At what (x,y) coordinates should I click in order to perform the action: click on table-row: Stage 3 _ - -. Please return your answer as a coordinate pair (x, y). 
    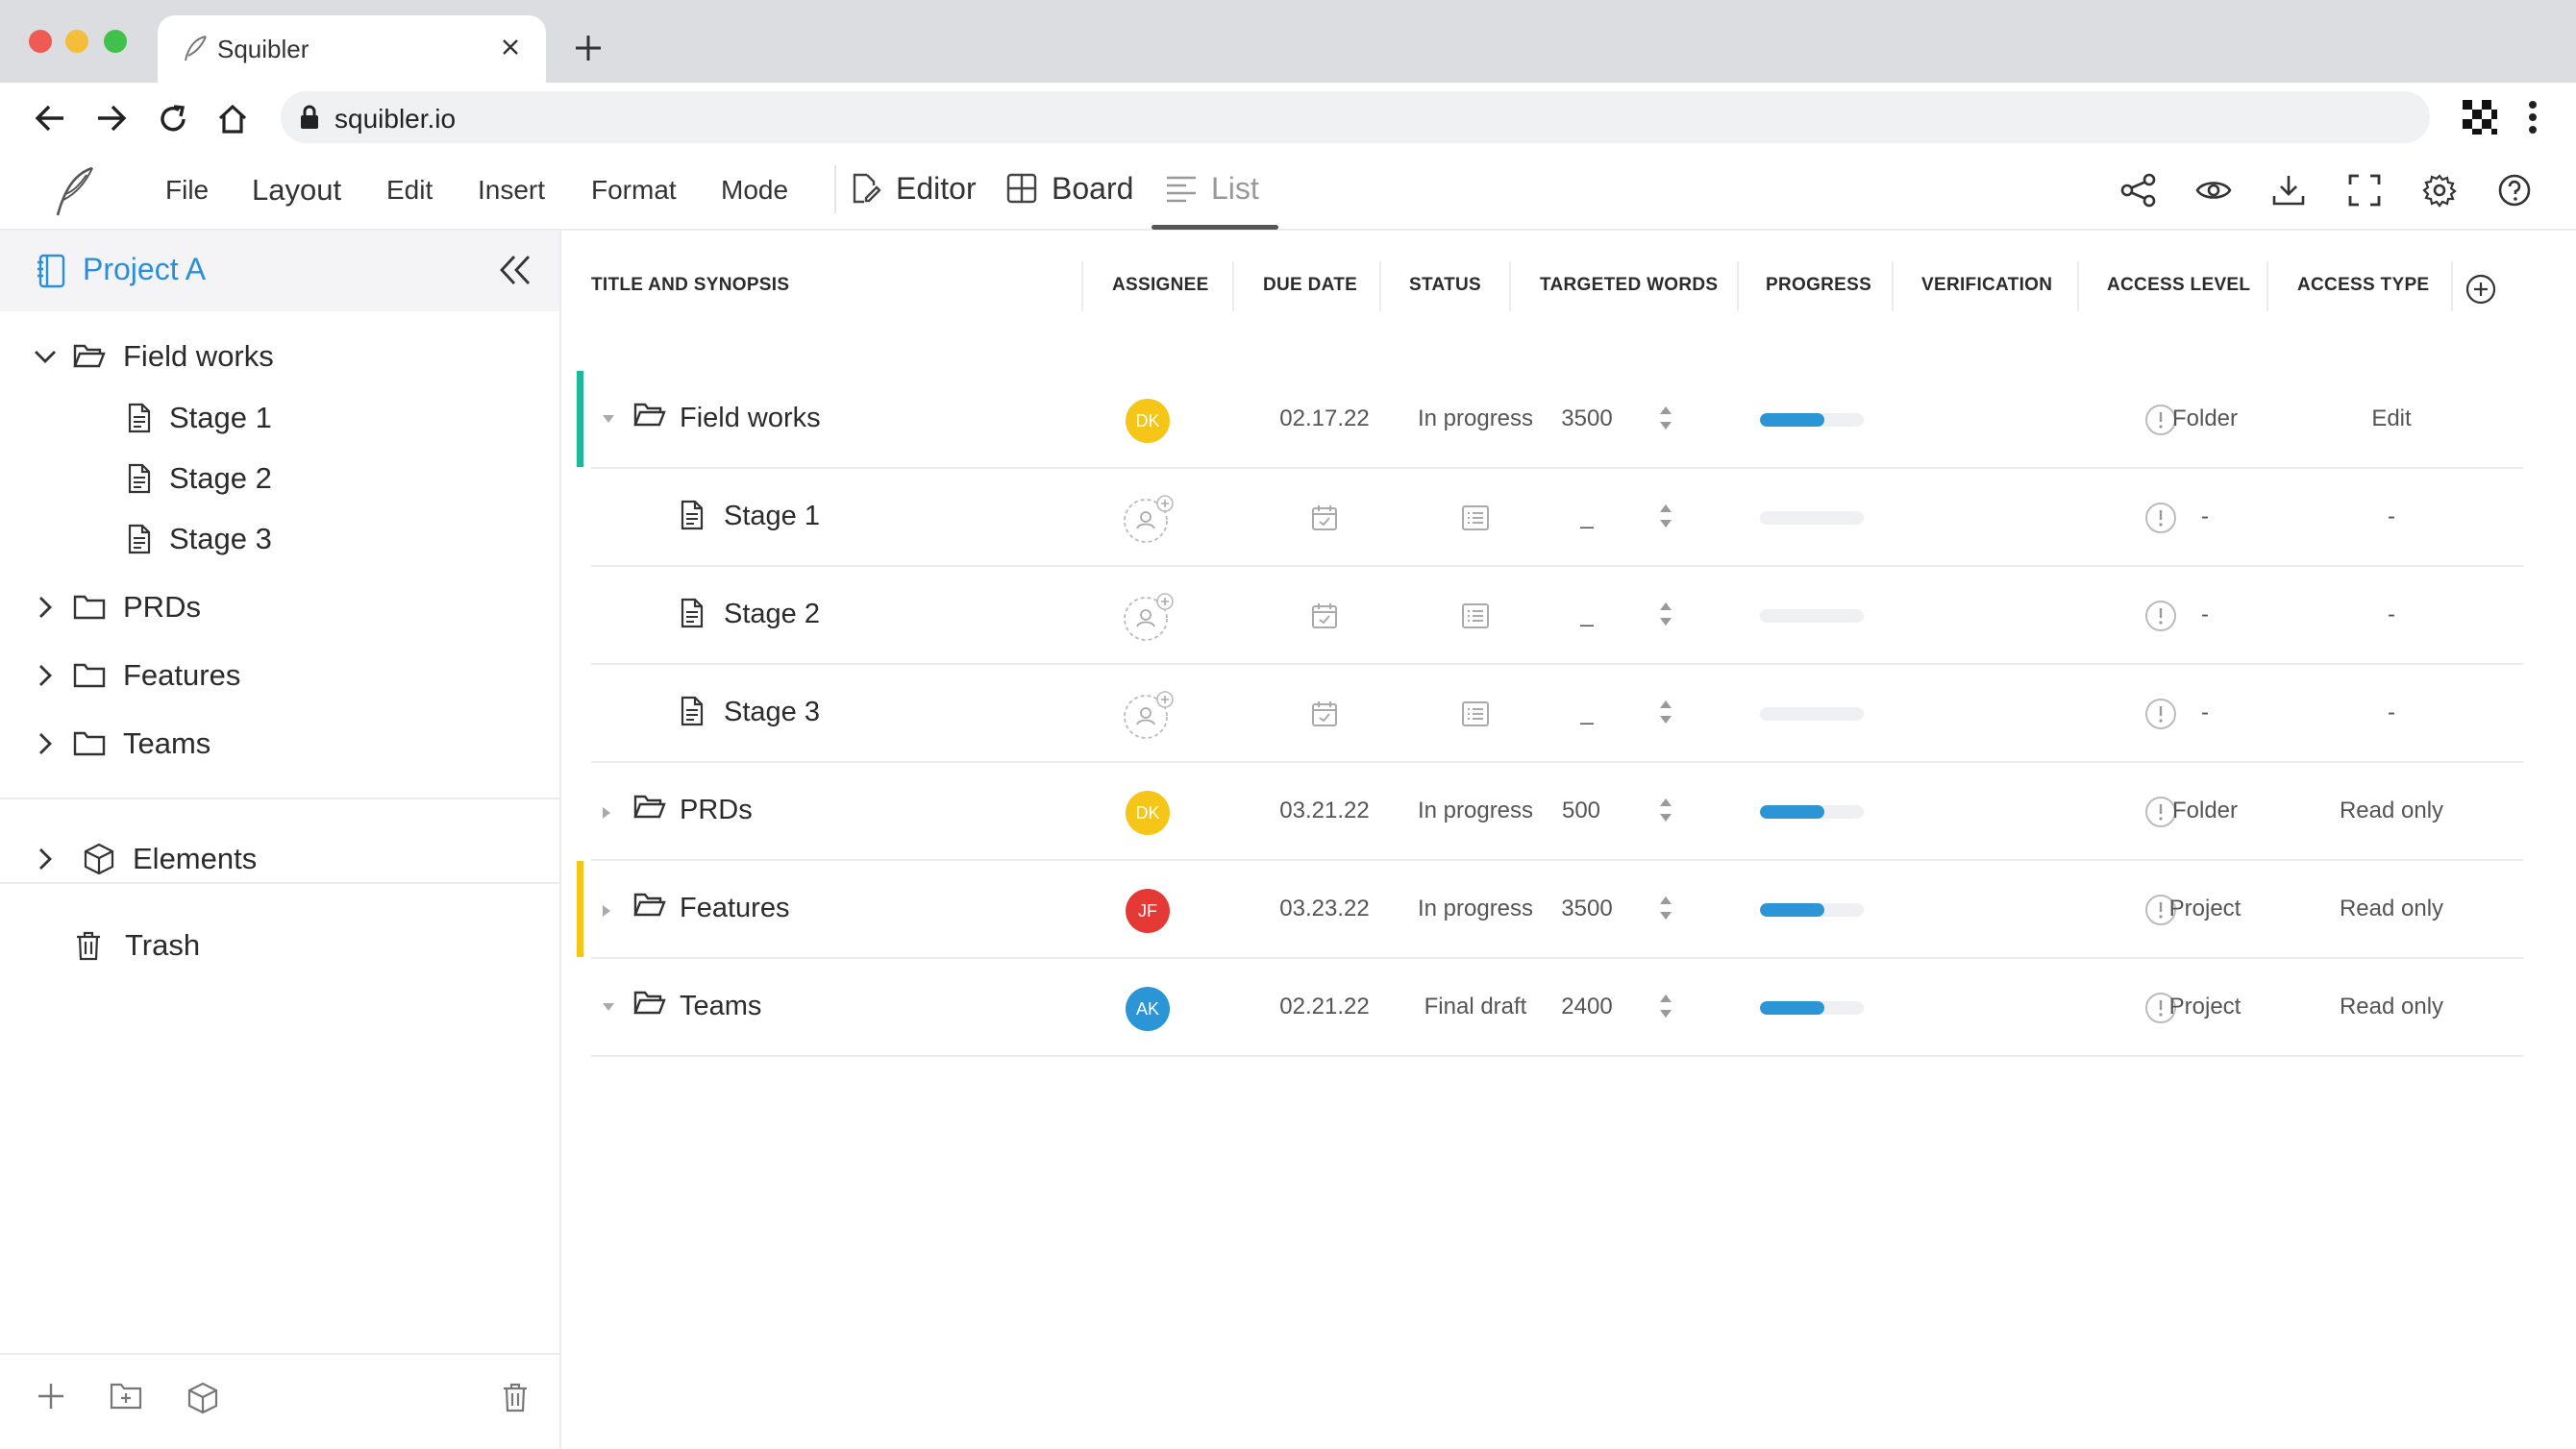
    Looking at the image, I should click on (1557, 714).